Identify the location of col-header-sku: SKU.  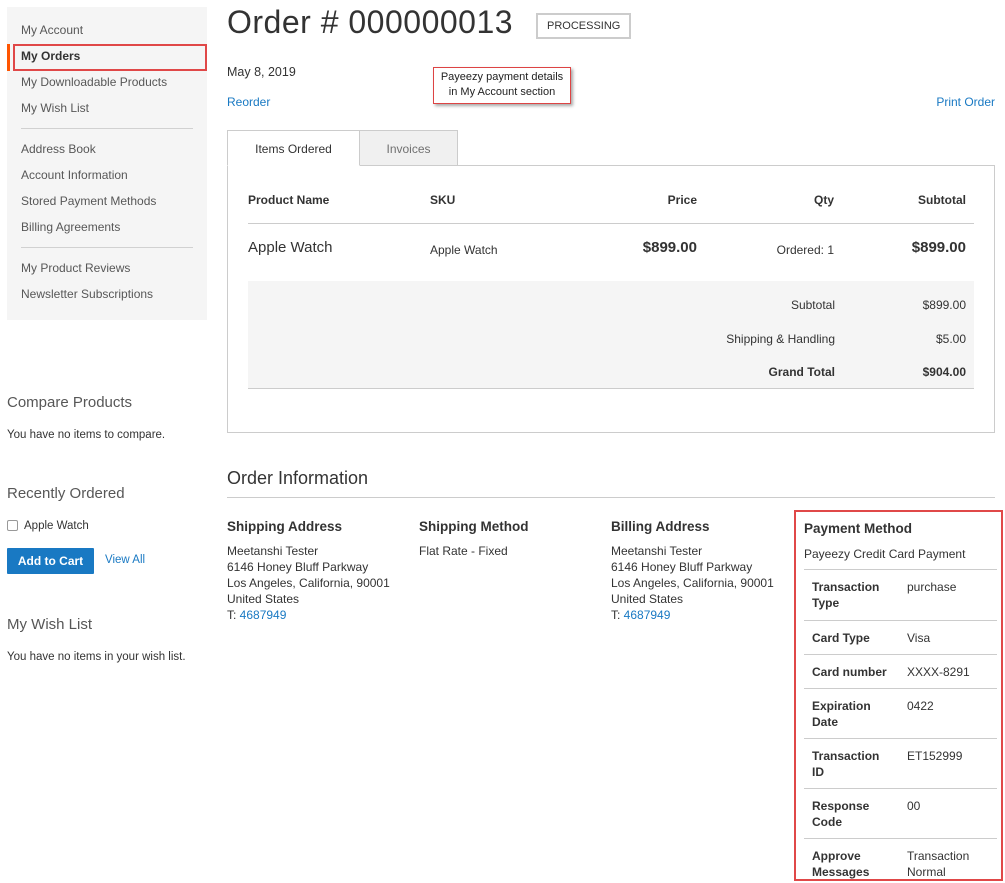
(443, 200).